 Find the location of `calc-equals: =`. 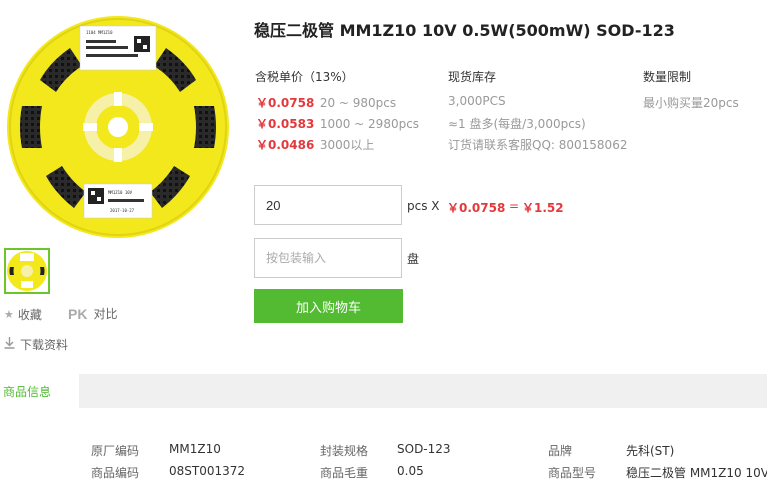

calc-equals: = is located at coordinates (514, 206).